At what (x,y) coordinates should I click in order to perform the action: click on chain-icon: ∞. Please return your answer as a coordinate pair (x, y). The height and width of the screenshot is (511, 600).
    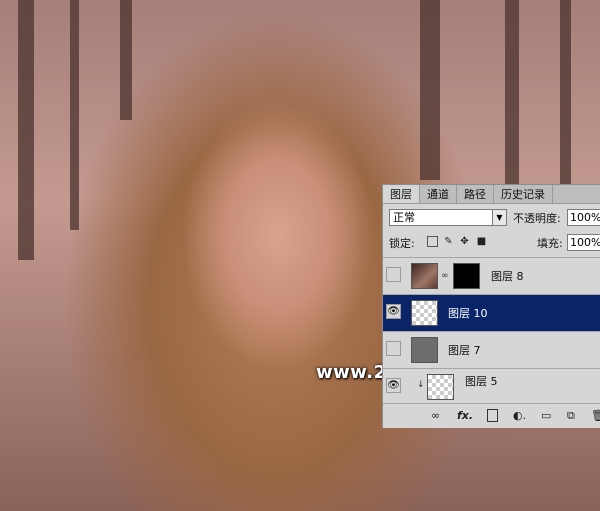
    Looking at the image, I should click on (445, 276).